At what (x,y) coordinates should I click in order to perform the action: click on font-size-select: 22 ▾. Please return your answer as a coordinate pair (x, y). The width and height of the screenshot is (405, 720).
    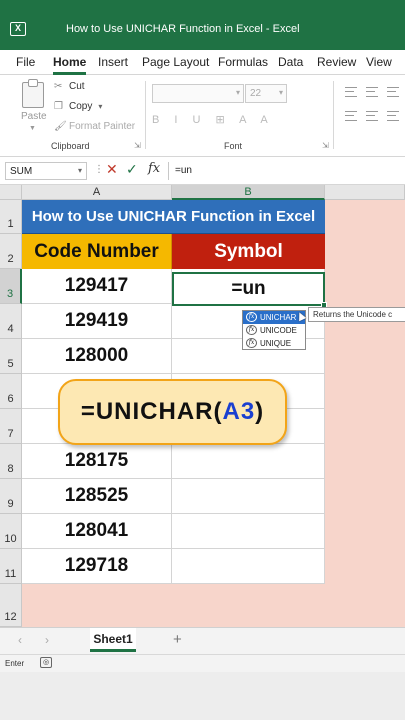
    Looking at the image, I should click on (266, 93).